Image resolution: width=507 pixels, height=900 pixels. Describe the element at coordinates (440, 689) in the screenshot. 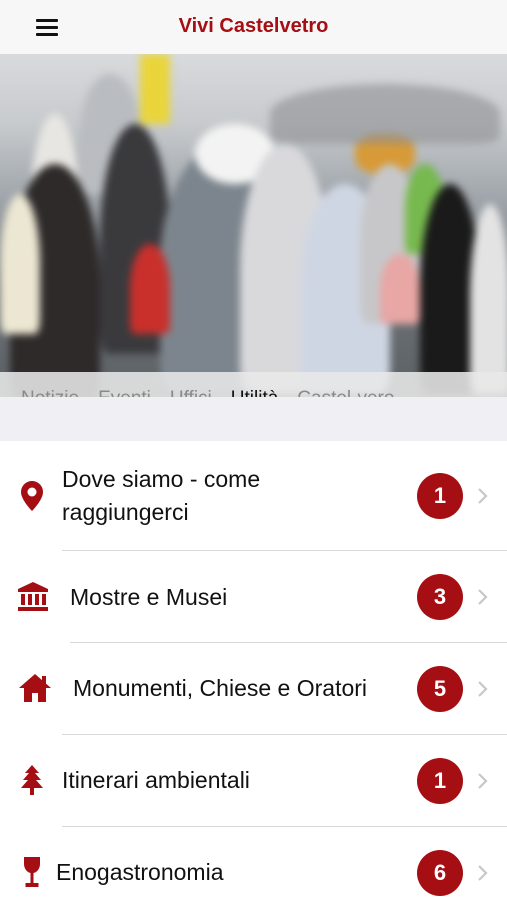

I see `count-badge: 5` at that location.